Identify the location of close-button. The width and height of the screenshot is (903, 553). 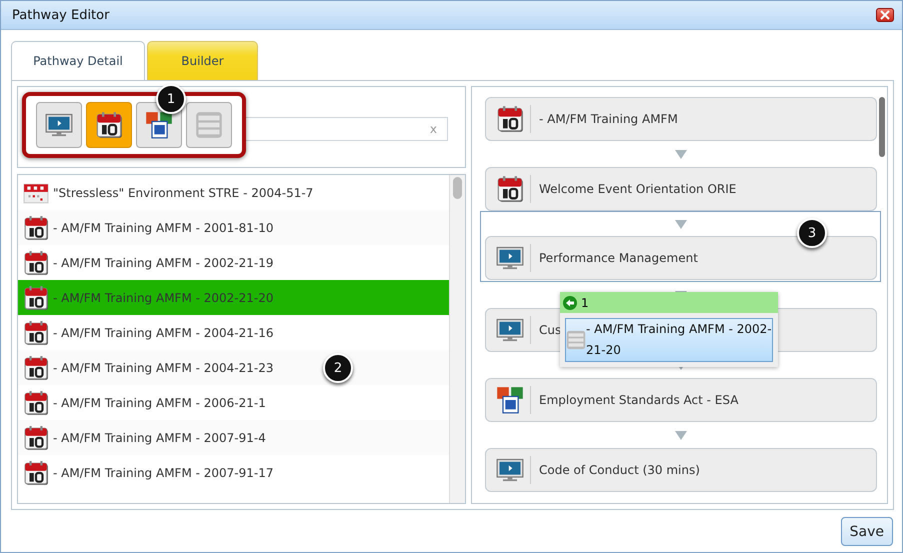
(885, 15).